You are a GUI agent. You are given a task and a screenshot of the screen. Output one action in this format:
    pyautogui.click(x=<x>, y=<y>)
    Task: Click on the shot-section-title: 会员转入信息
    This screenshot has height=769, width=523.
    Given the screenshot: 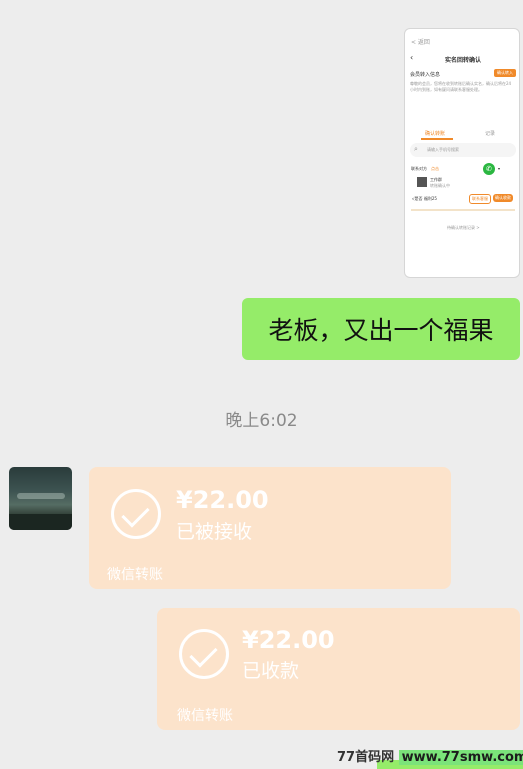 What is the action you would take?
    pyautogui.click(x=425, y=75)
    